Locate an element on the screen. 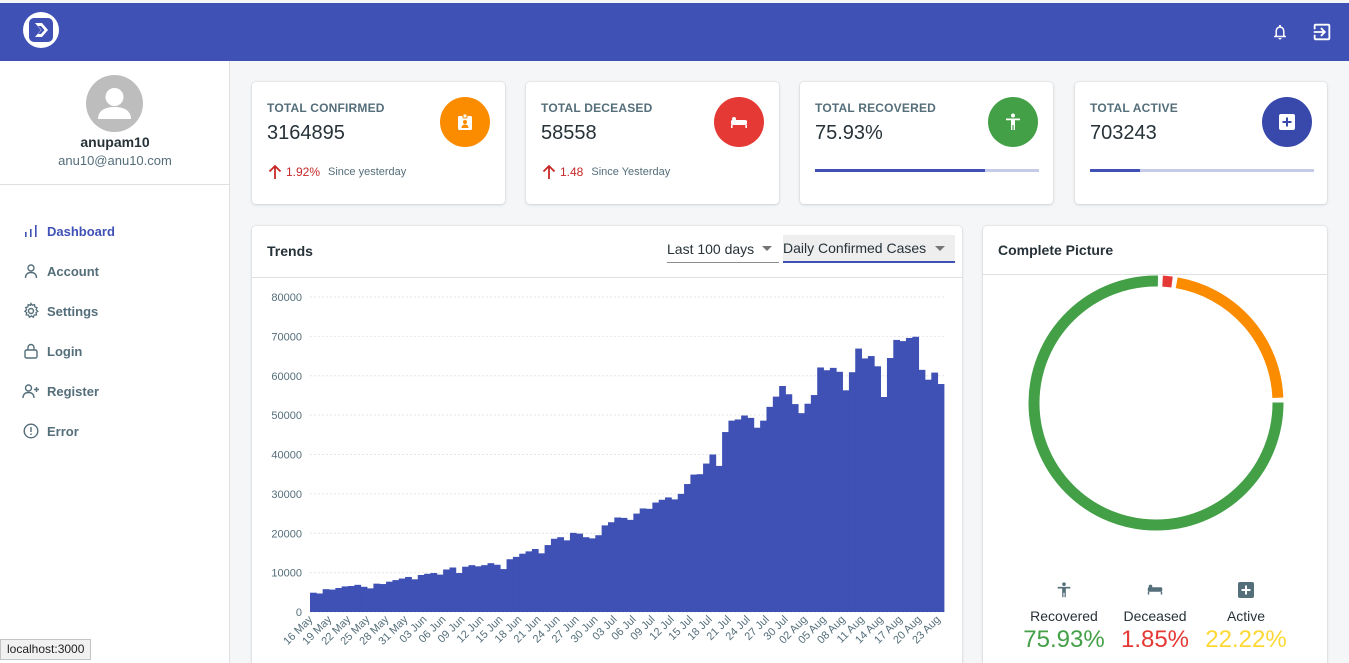  avatar is located at coordinates (114, 103).